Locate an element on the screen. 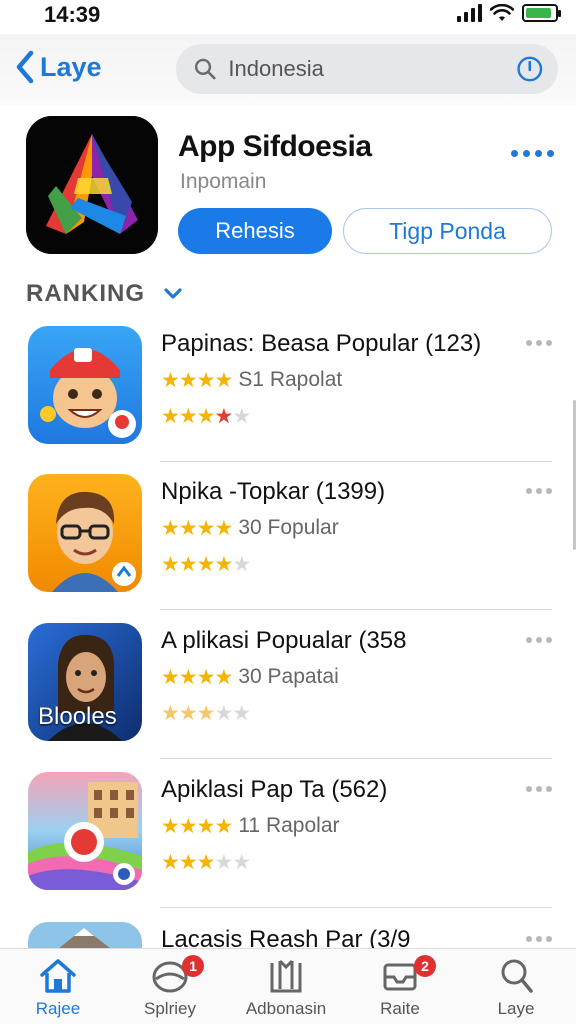  tab-bar: Rajee 1 Splriey Adbonasin 2 Raite Laye is located at coordinates (288, 986).